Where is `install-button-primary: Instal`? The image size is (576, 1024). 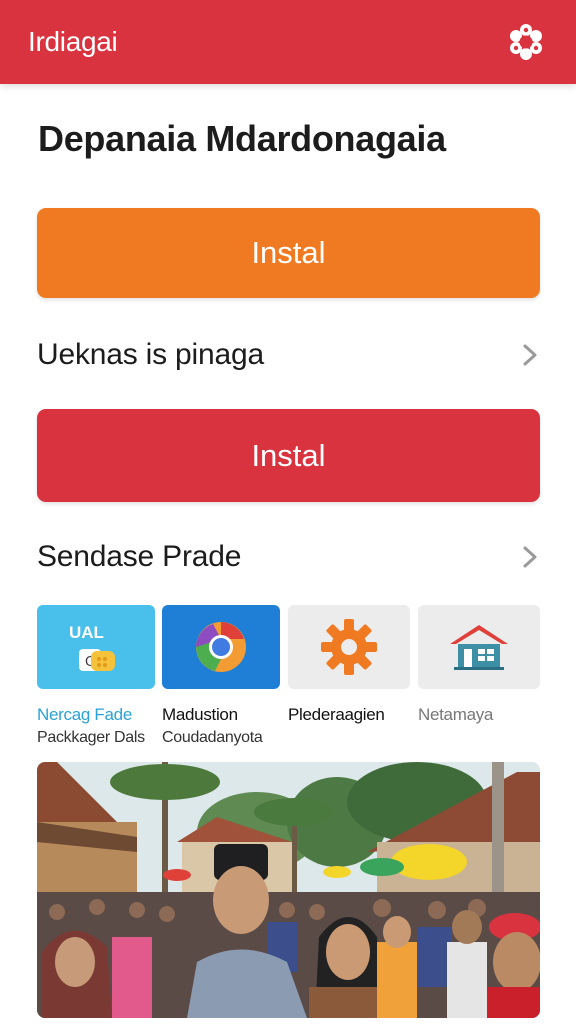
install-button-primary: Instal is located at coordinates (288, 253).